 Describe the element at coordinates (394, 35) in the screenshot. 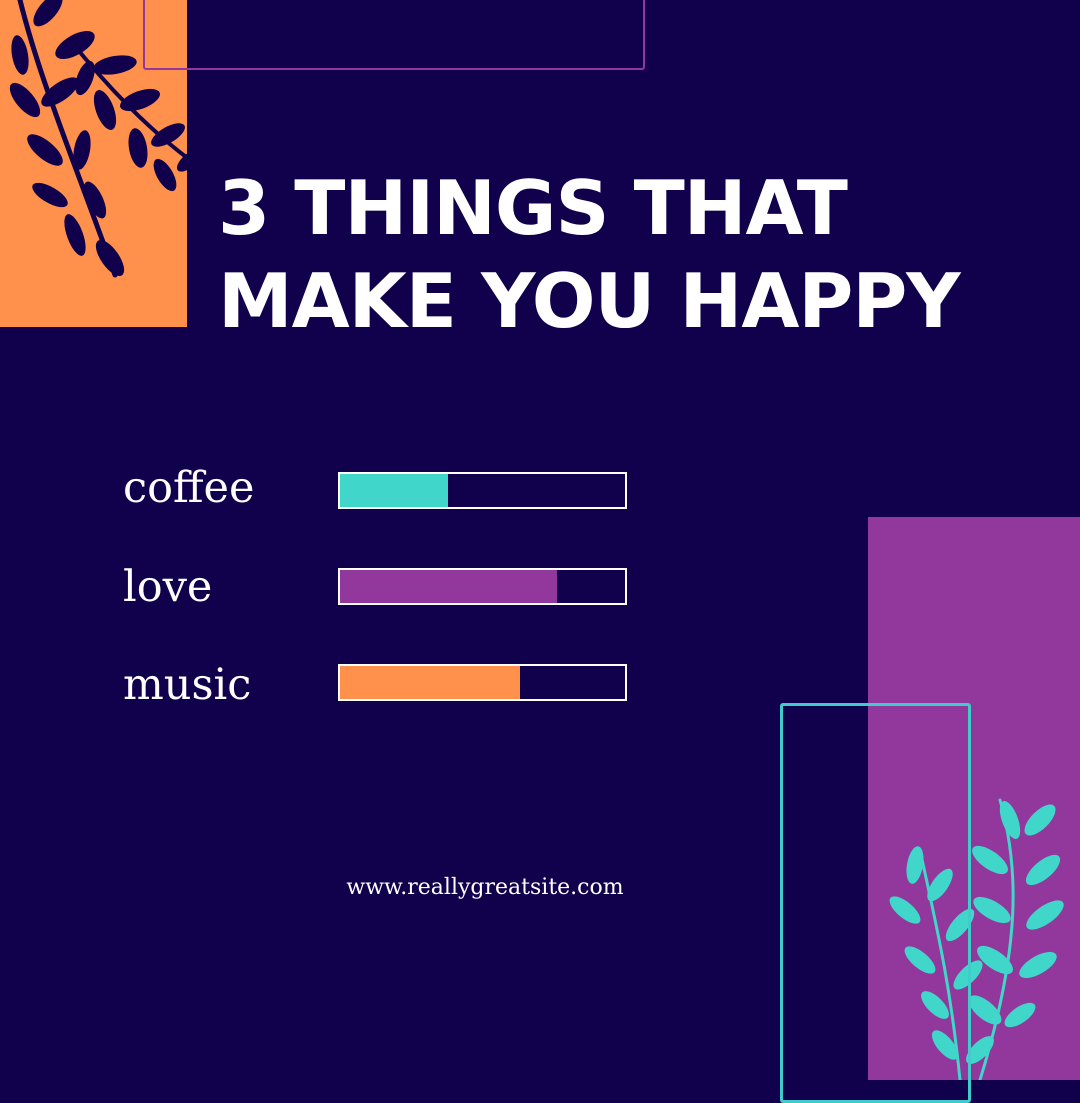

I see `top-outline-frame` at that location.